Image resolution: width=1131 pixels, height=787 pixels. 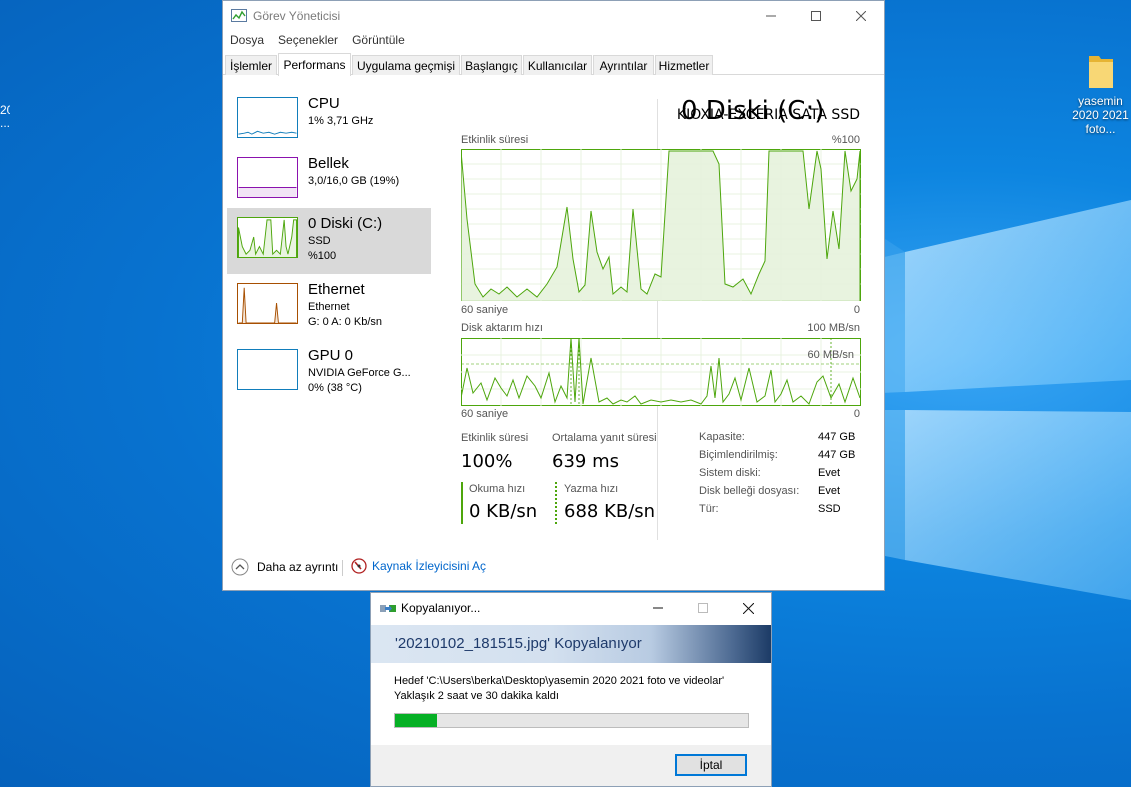 I want to click on tab-startup: Başlangıç, so click(x=491, y=65).